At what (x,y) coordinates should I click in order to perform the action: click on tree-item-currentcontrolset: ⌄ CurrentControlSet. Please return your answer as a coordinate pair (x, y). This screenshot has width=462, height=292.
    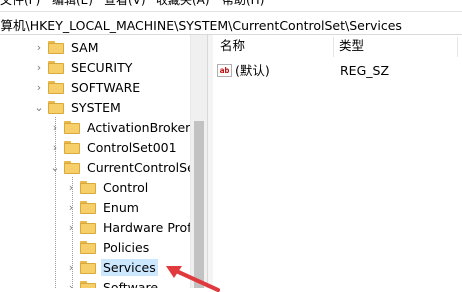
    Looking at the image, I should click on (125, 167).